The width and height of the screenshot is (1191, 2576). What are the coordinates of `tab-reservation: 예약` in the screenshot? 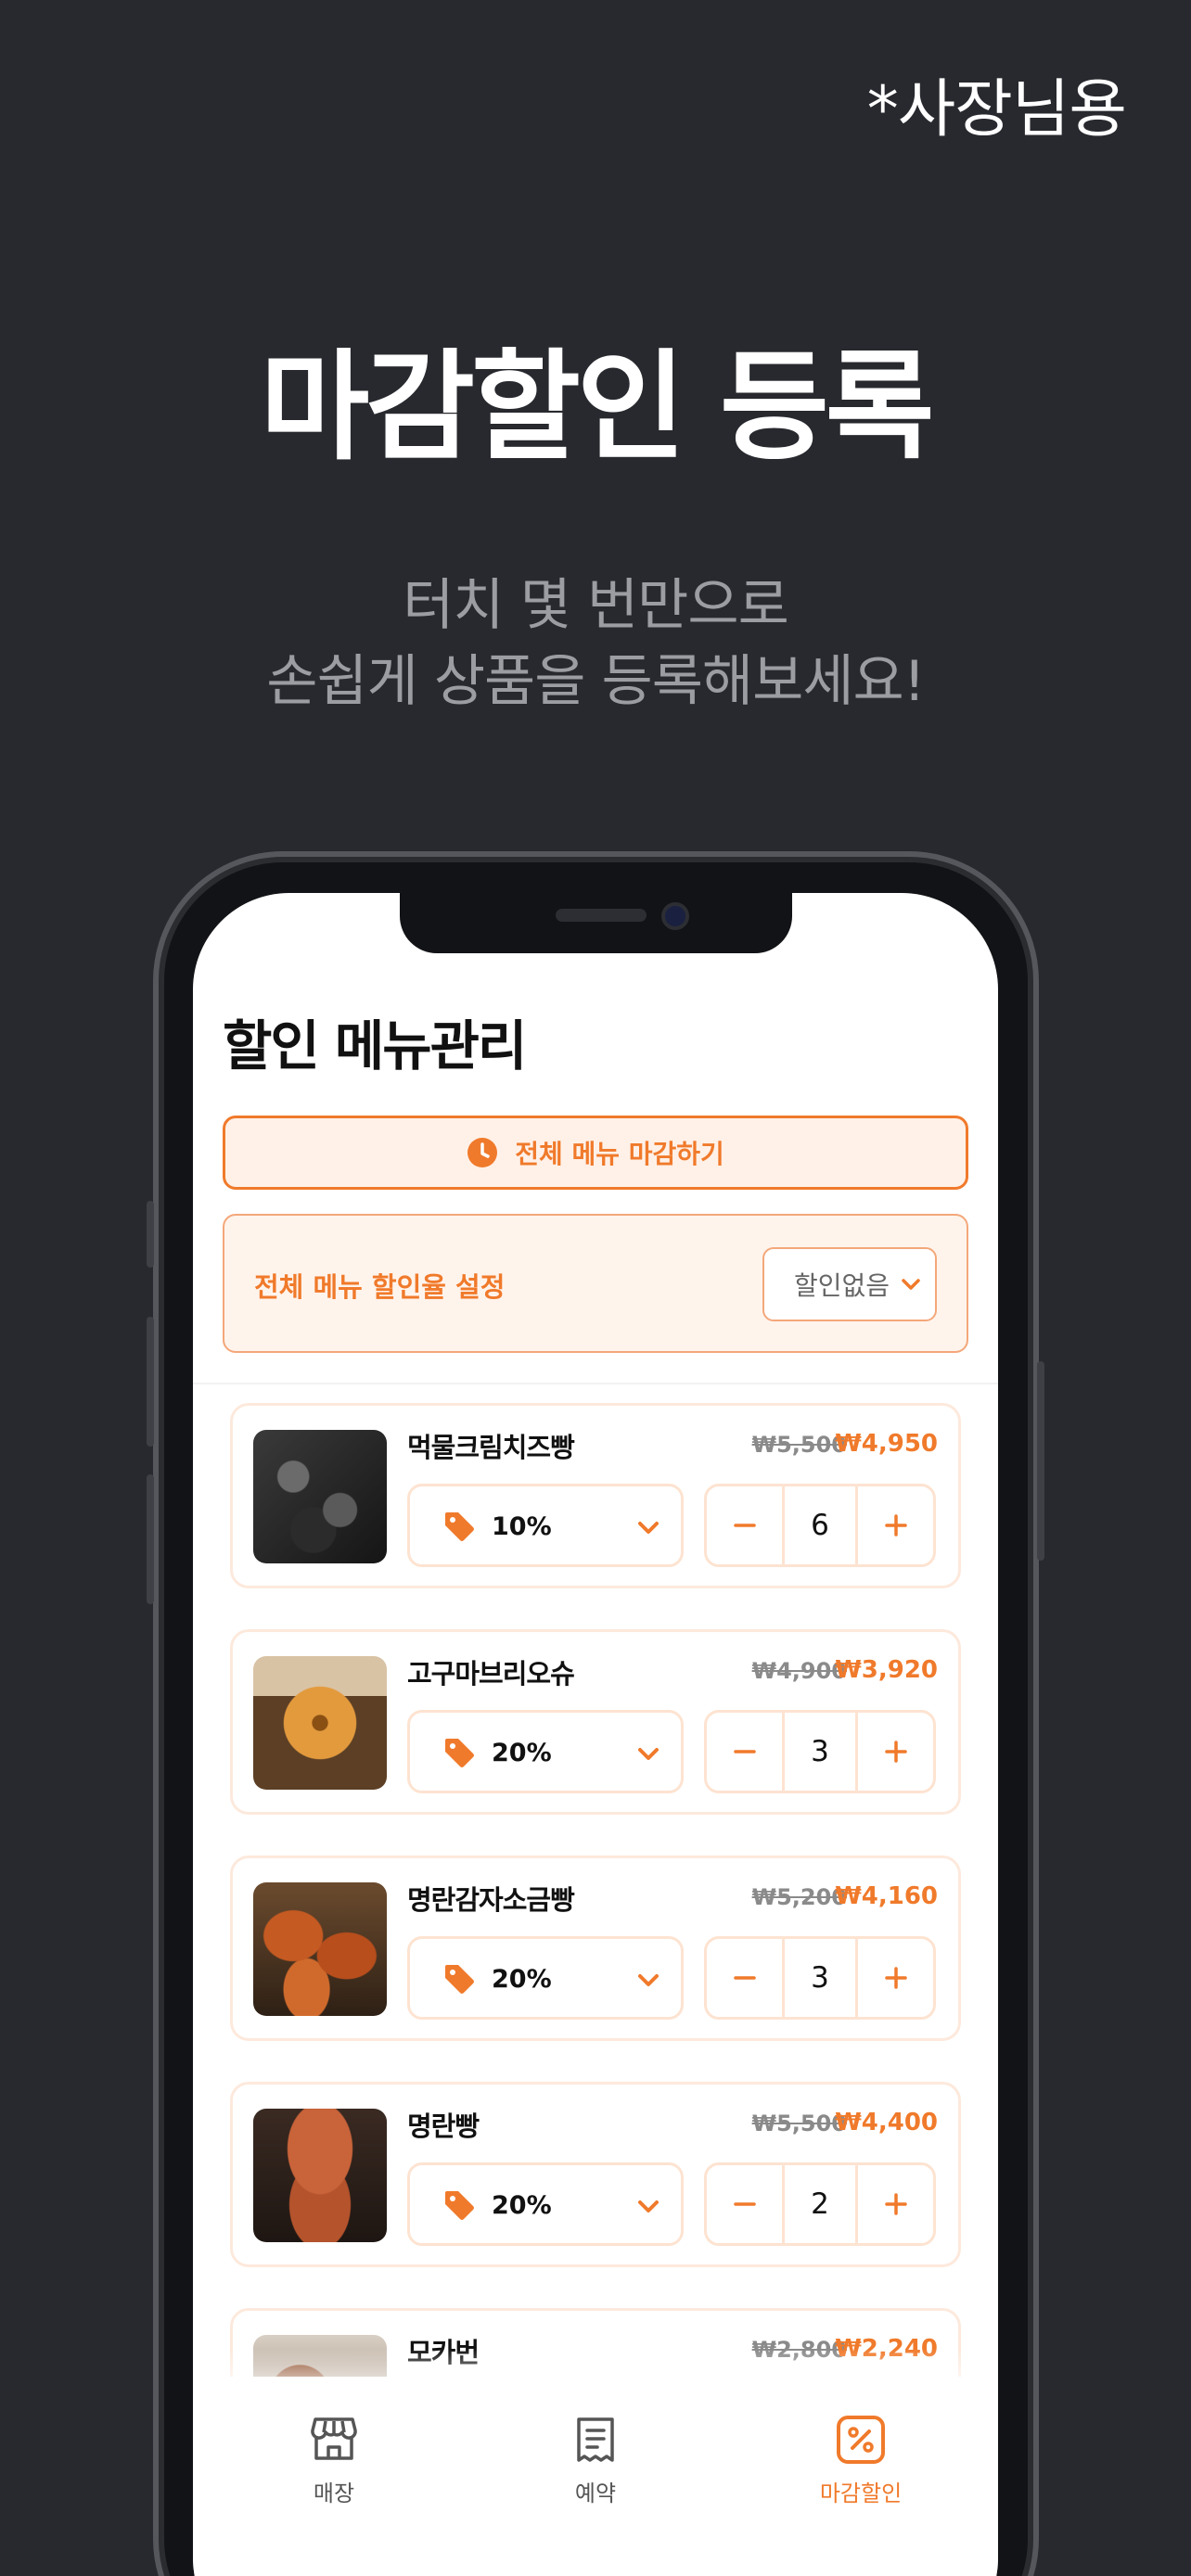 It's located at (595, 2460).